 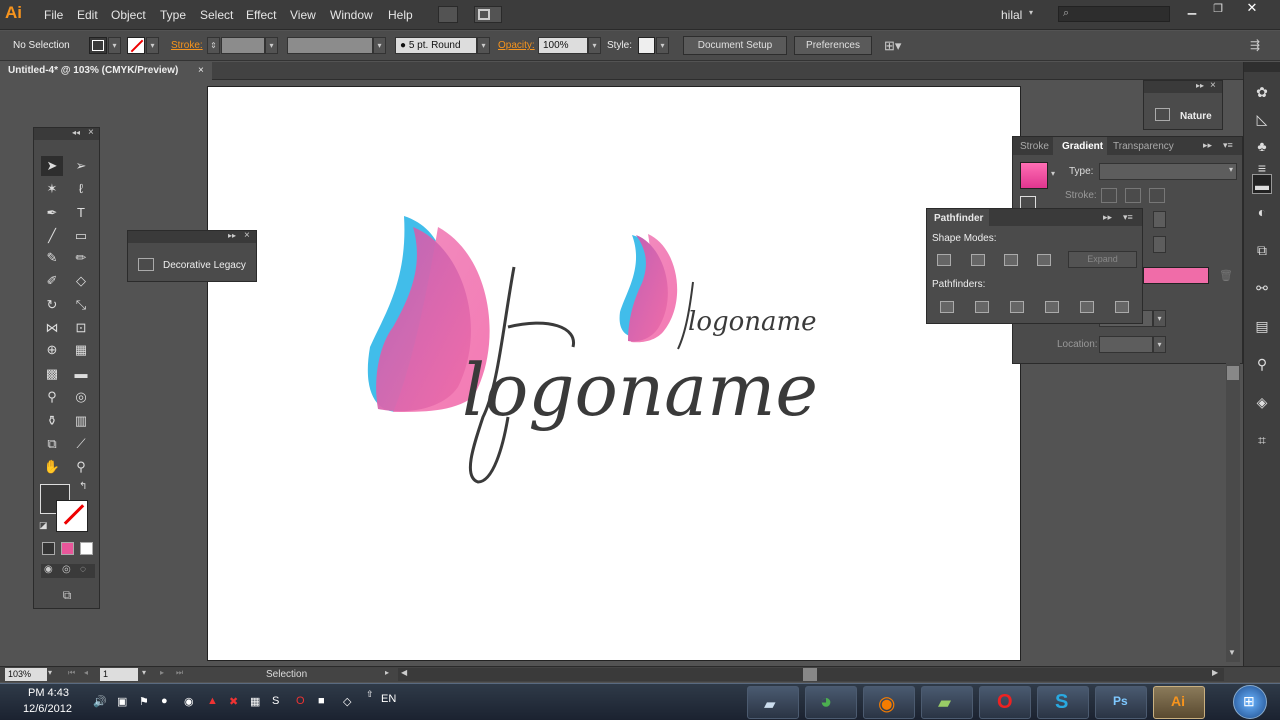 What do you see at coordinates (52, 213) in the screenshot?
I see `pen-tool-icon: ✒` at bounding box center [52, 213].